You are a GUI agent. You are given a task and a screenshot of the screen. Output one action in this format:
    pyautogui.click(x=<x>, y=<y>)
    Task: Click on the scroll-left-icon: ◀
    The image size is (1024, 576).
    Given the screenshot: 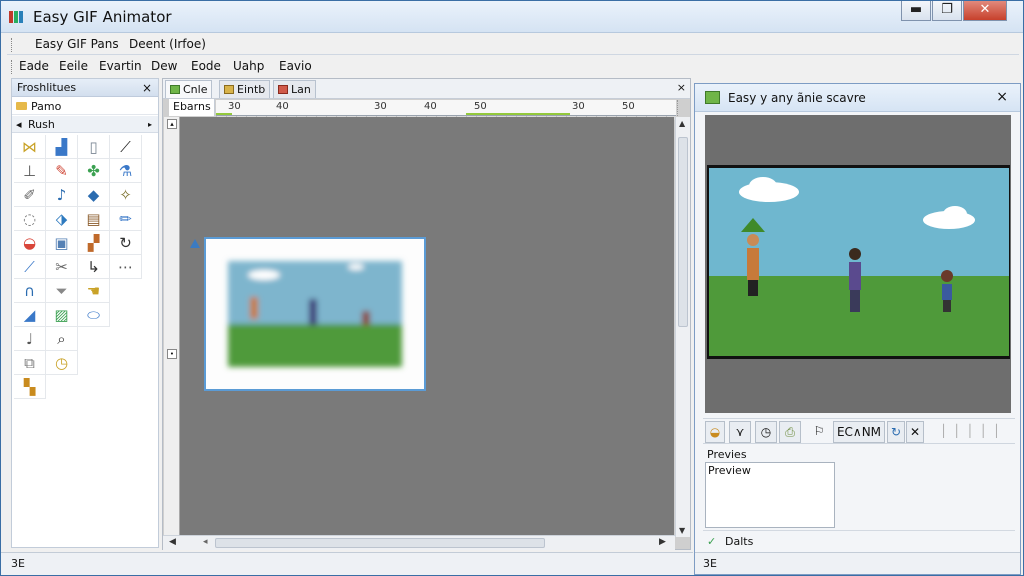 What is the action you would take?
    pyautogui.click(x=172, y=542)
    